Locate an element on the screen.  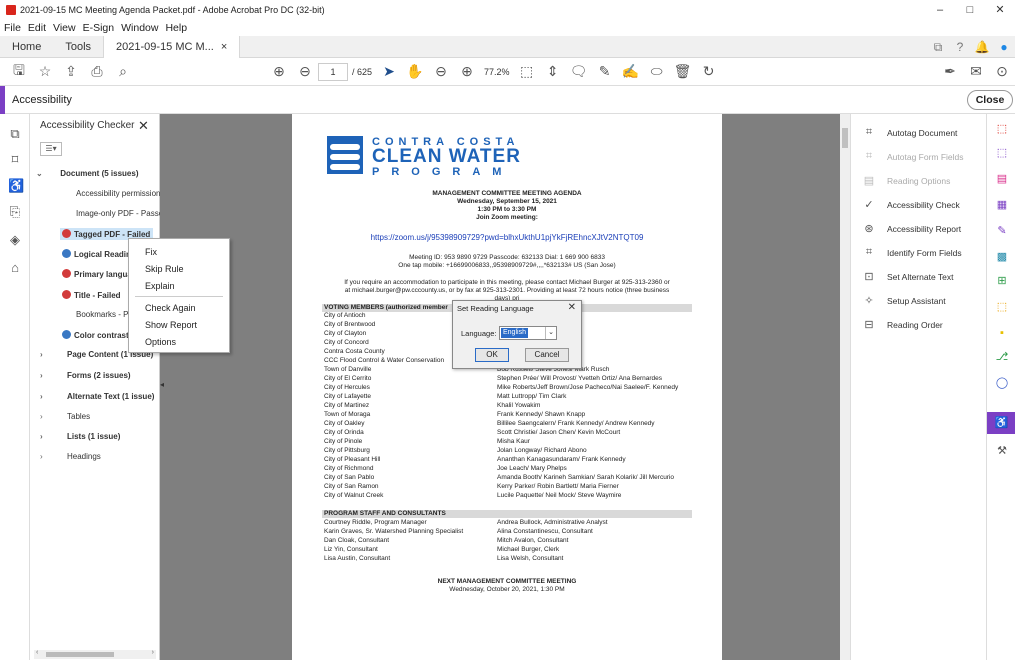
search-icon: ⌕ is located at coordinates (123, 71).